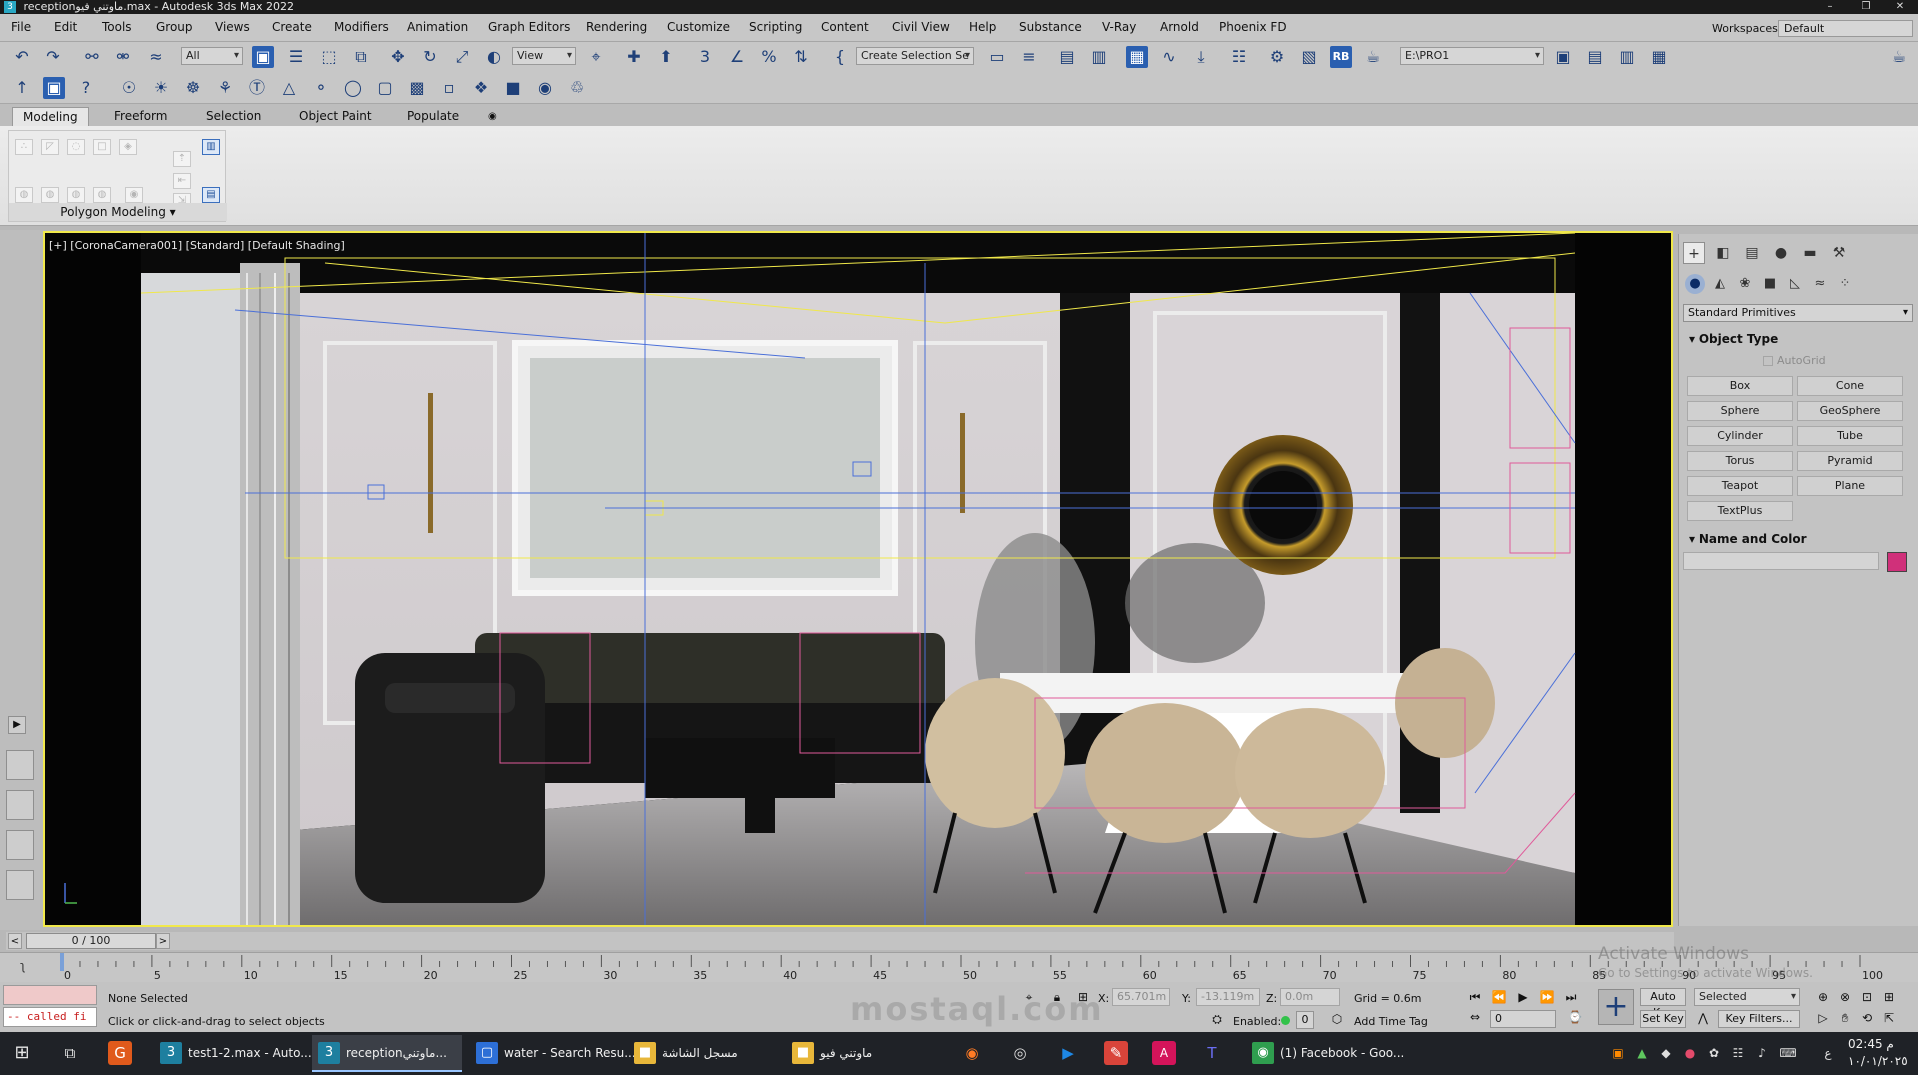 This screenshot has height=1075, width=1918. Describe the element at coordinates (1850, 436) in the screenshot. I see `tube-button: Tube` at that location.